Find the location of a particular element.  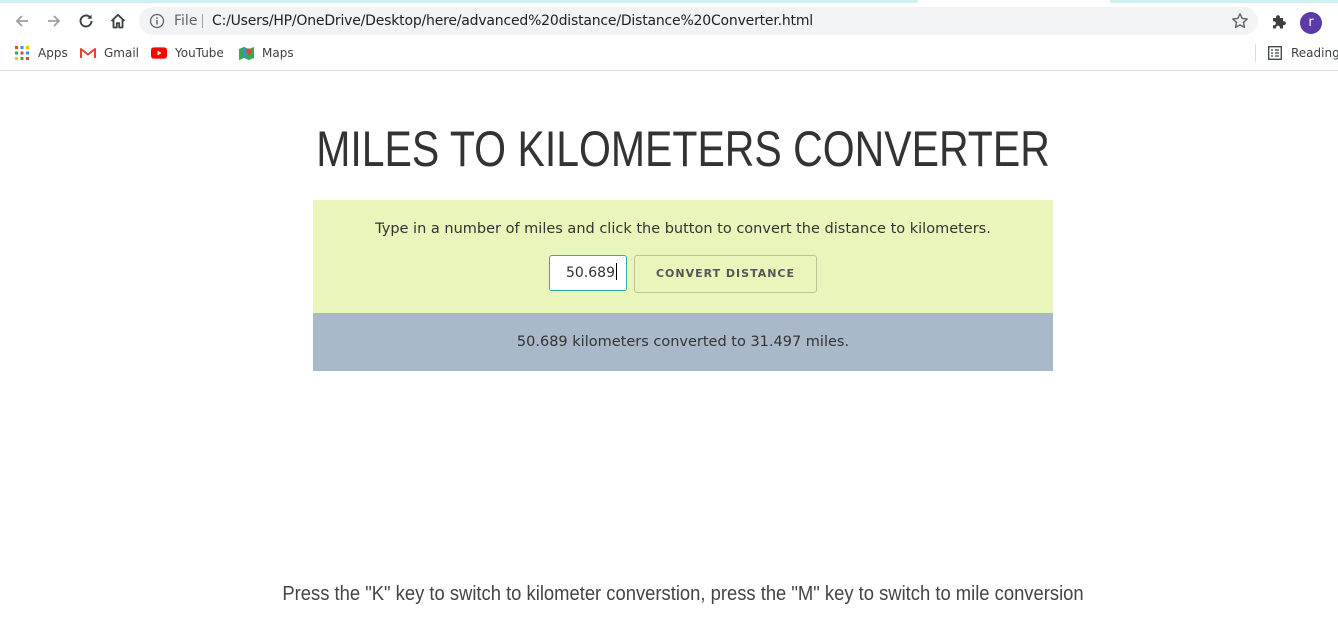

back-arrow-icon is located at coordinates (21, 21).